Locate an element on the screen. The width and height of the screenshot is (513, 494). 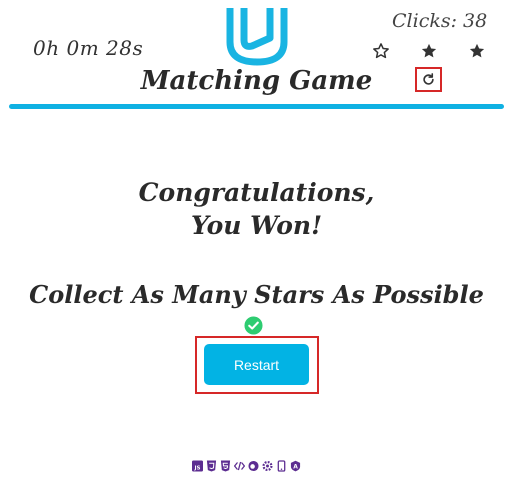
header-divider is located at coordinates (256, 106).